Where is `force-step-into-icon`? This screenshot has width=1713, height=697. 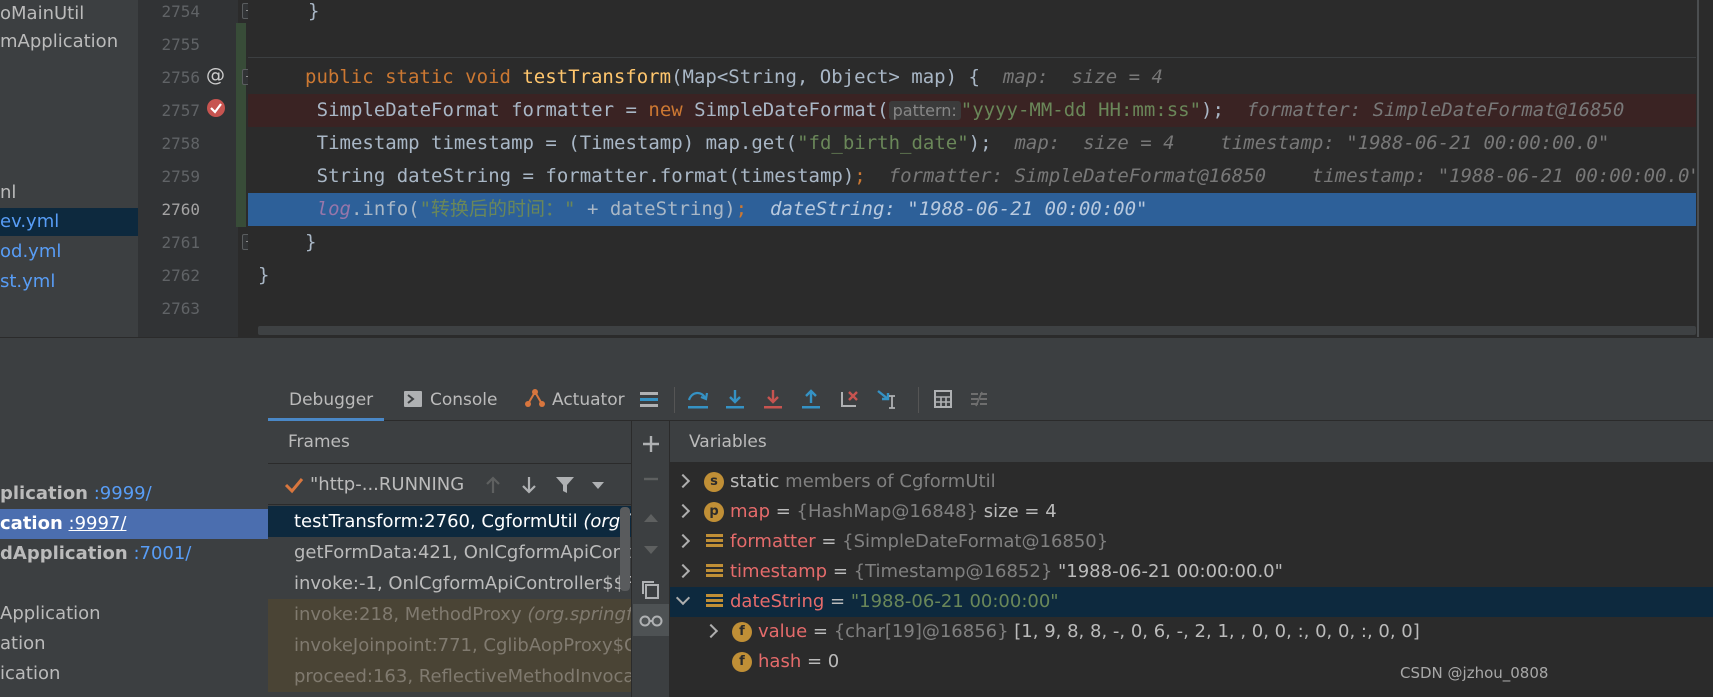 force-step-into-icon is located at coordinates (775, 400).